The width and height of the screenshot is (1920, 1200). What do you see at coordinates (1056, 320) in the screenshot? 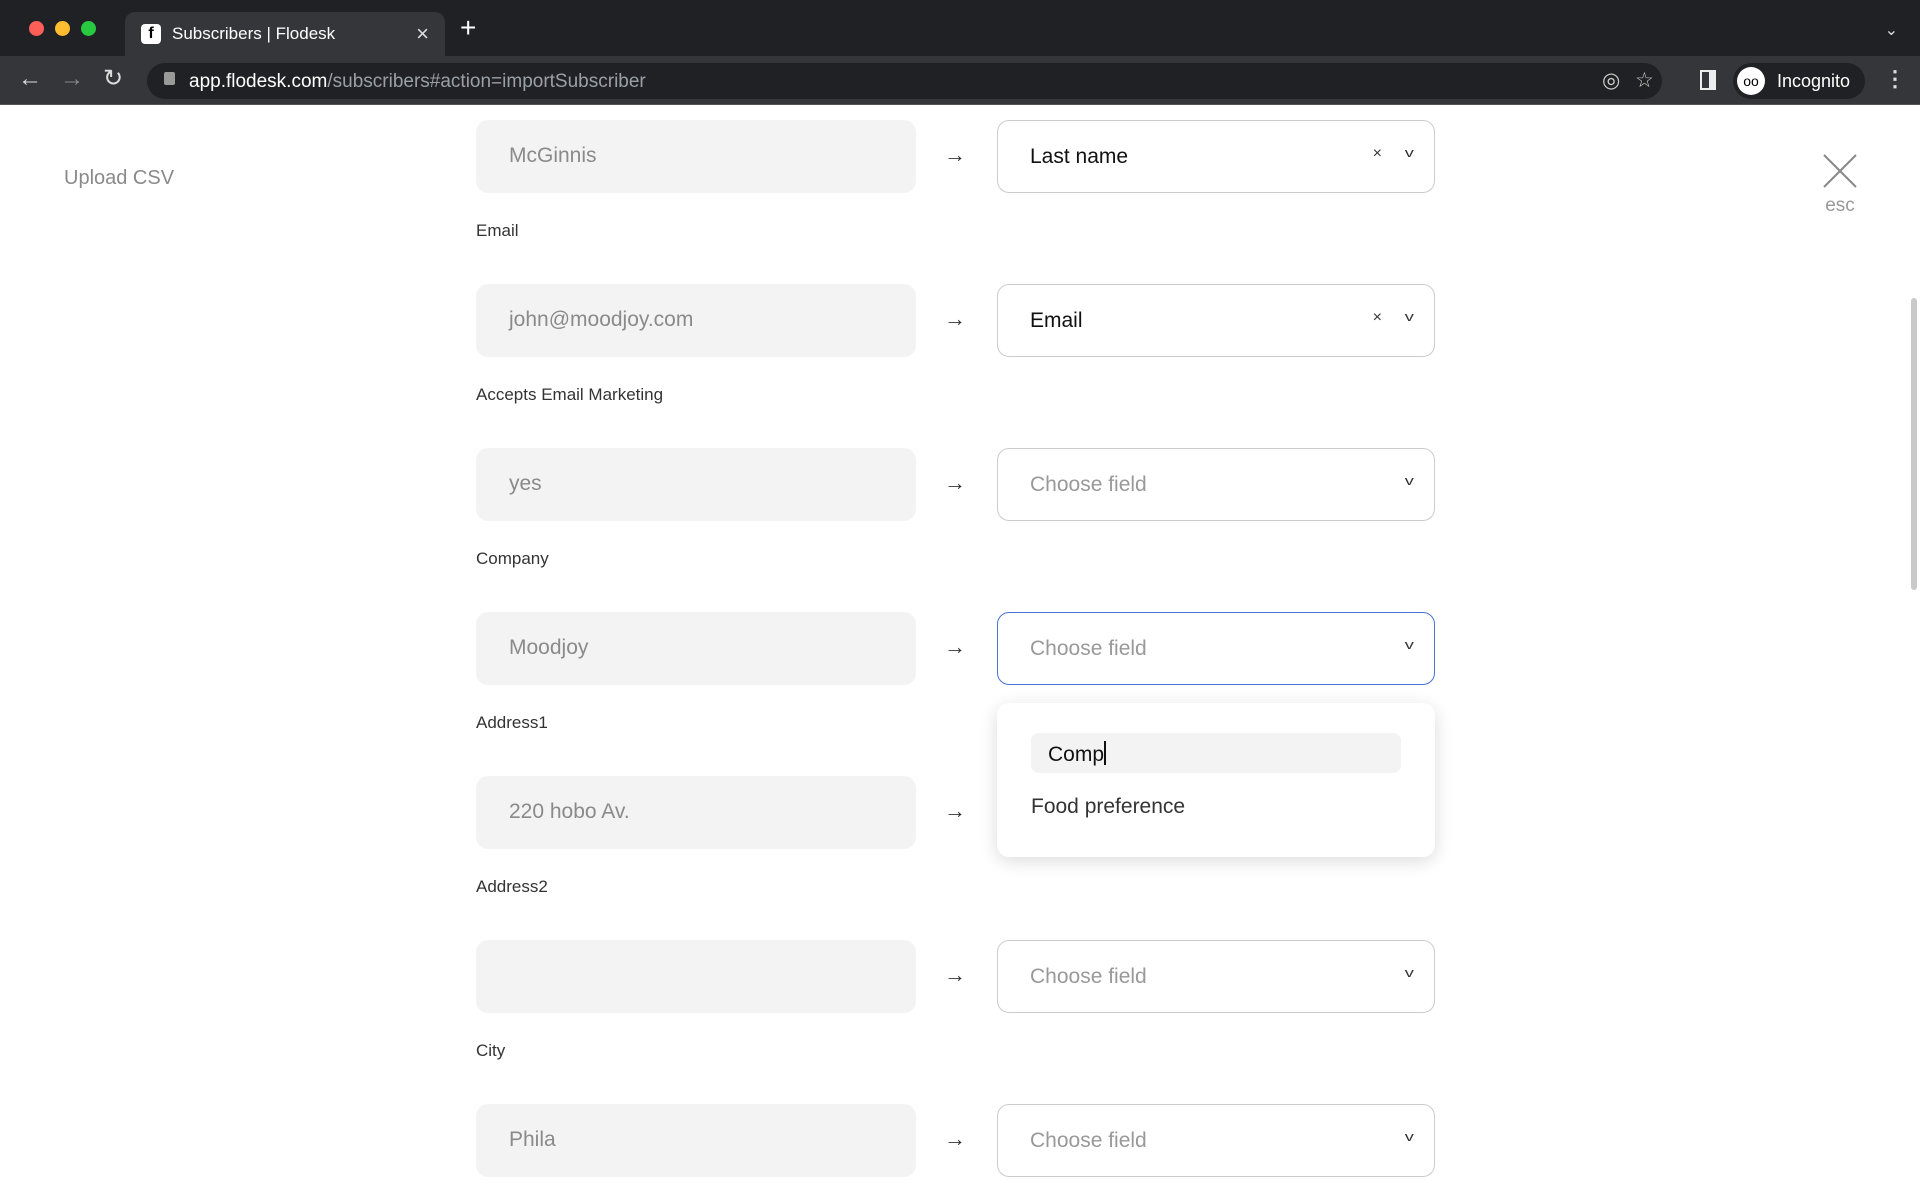
I see `field-select-value: Email` at bounding box center [1056, 320].